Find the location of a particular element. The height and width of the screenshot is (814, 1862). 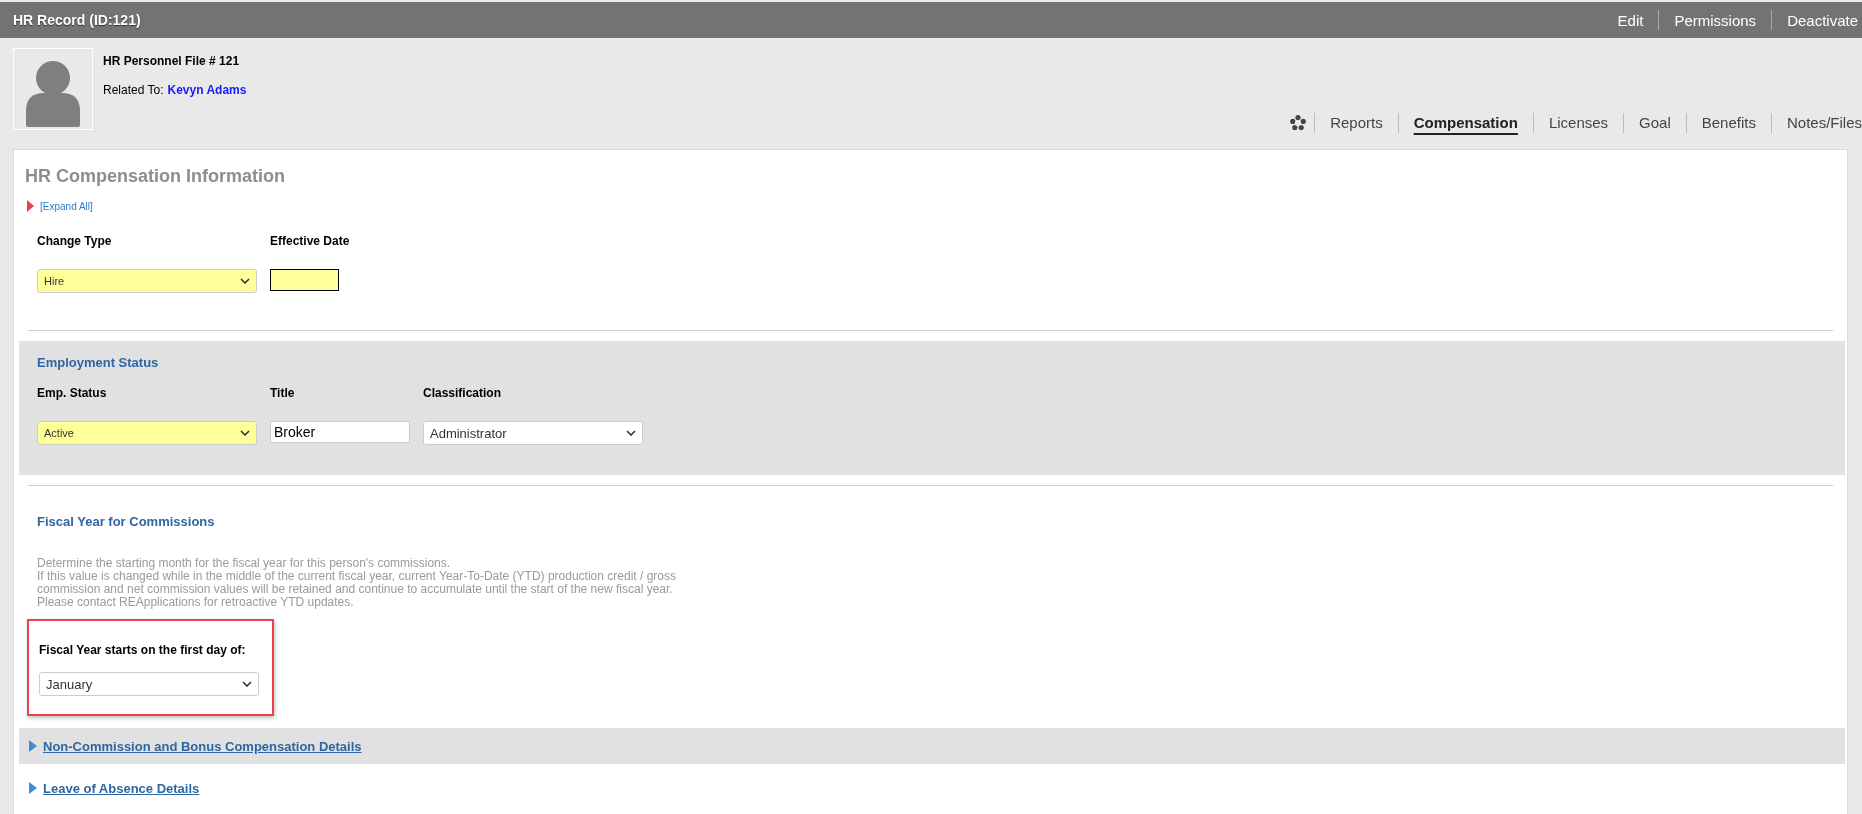

triangle-icon is located at coordinates (30, 206).